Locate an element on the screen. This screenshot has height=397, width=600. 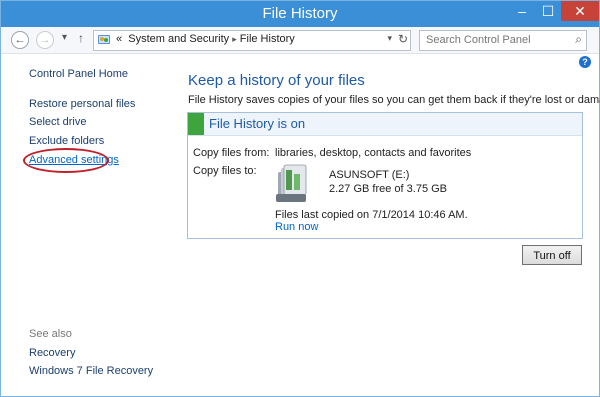
turn-off-button: Turn off is located at coordinates (552, 255).